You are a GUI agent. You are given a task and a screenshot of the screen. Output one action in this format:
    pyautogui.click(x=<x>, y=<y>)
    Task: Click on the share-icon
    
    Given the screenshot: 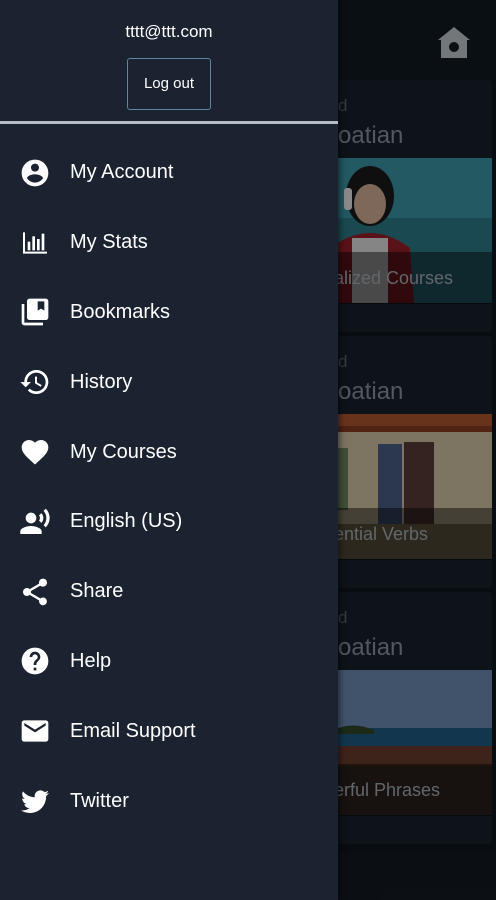 What is the action you would take?
    pyautogui.click(x=35, y=592)
    